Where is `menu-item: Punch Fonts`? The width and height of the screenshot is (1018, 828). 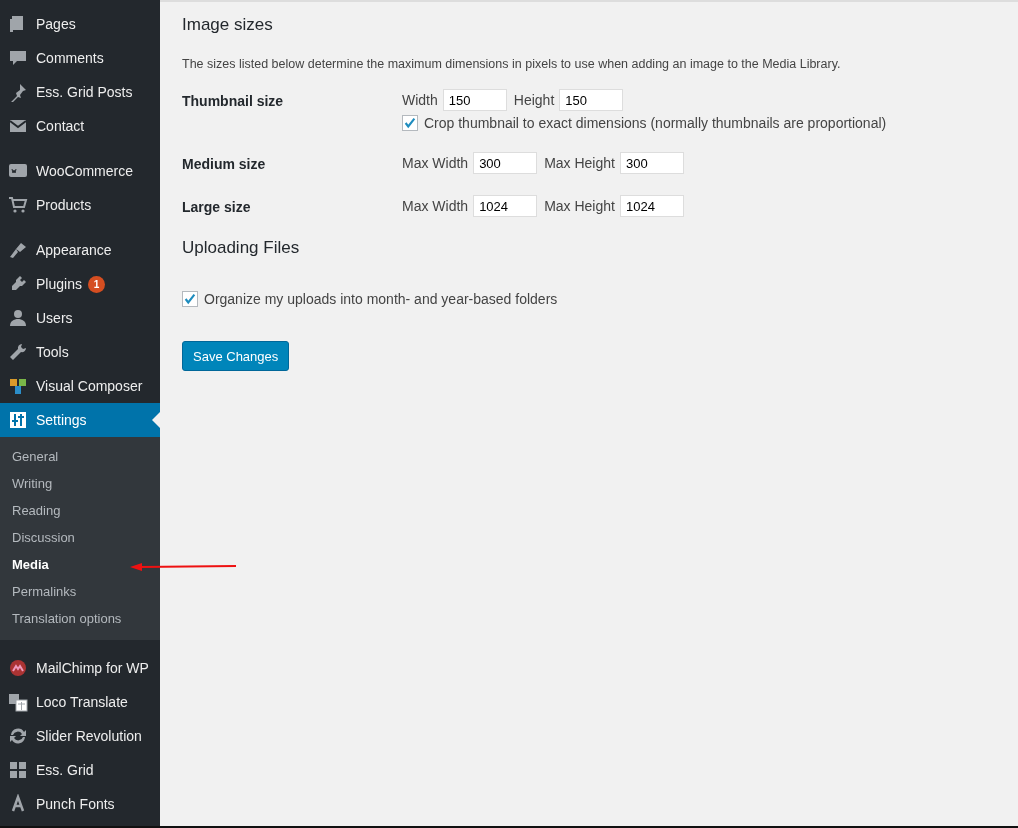
menu-item: Punch Fonts is located at coordinates (80, 804).